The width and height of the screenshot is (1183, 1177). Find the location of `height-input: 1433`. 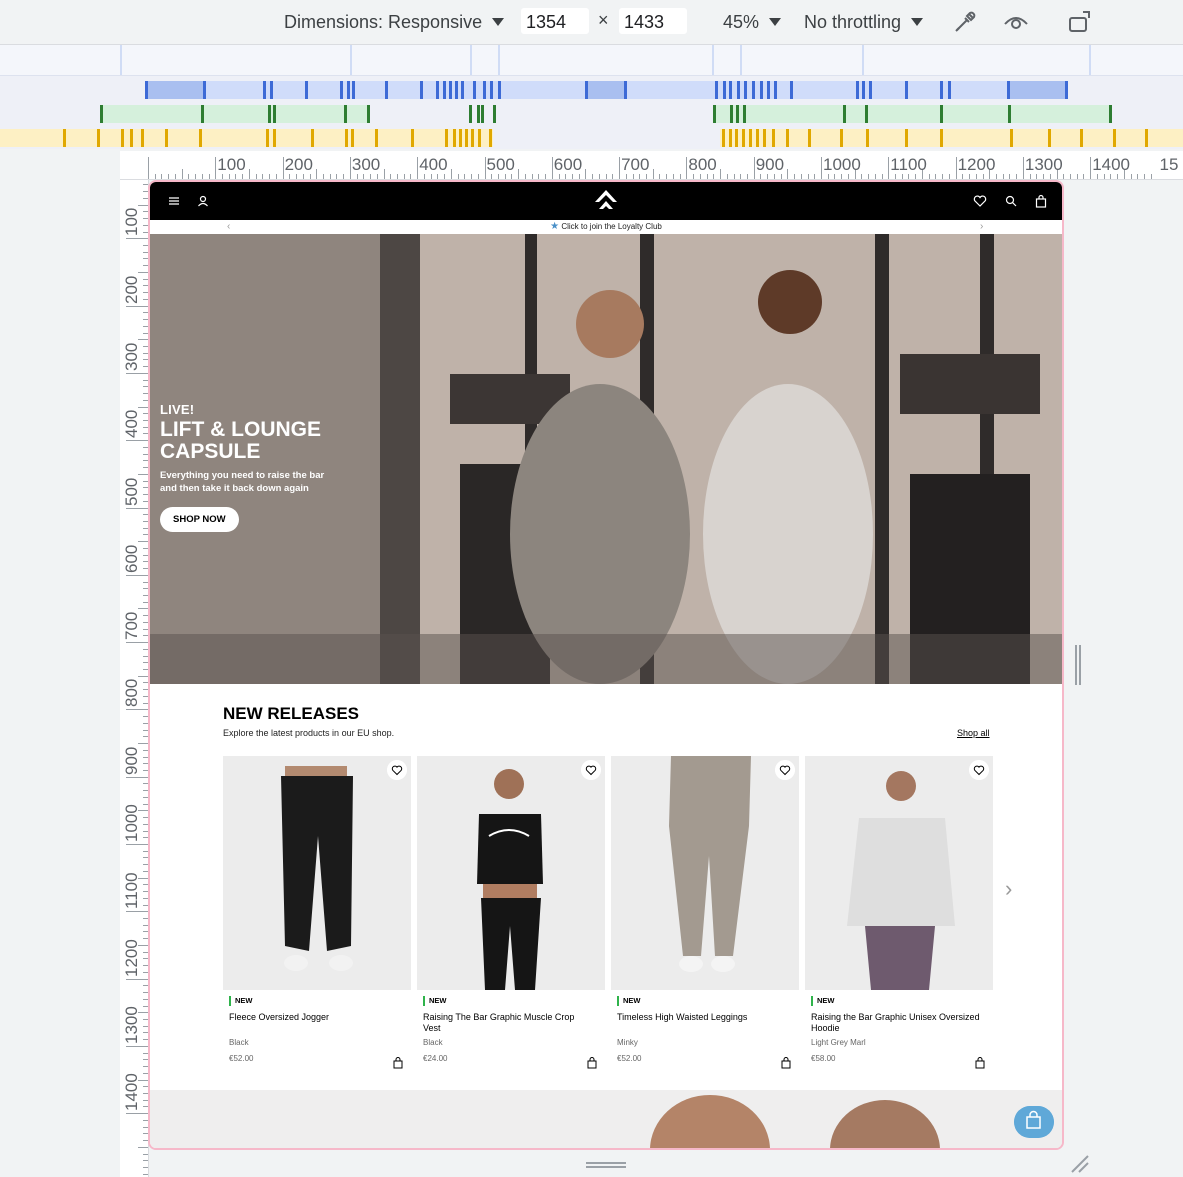

height-input: 1433 is located at coordinates (653, 21).